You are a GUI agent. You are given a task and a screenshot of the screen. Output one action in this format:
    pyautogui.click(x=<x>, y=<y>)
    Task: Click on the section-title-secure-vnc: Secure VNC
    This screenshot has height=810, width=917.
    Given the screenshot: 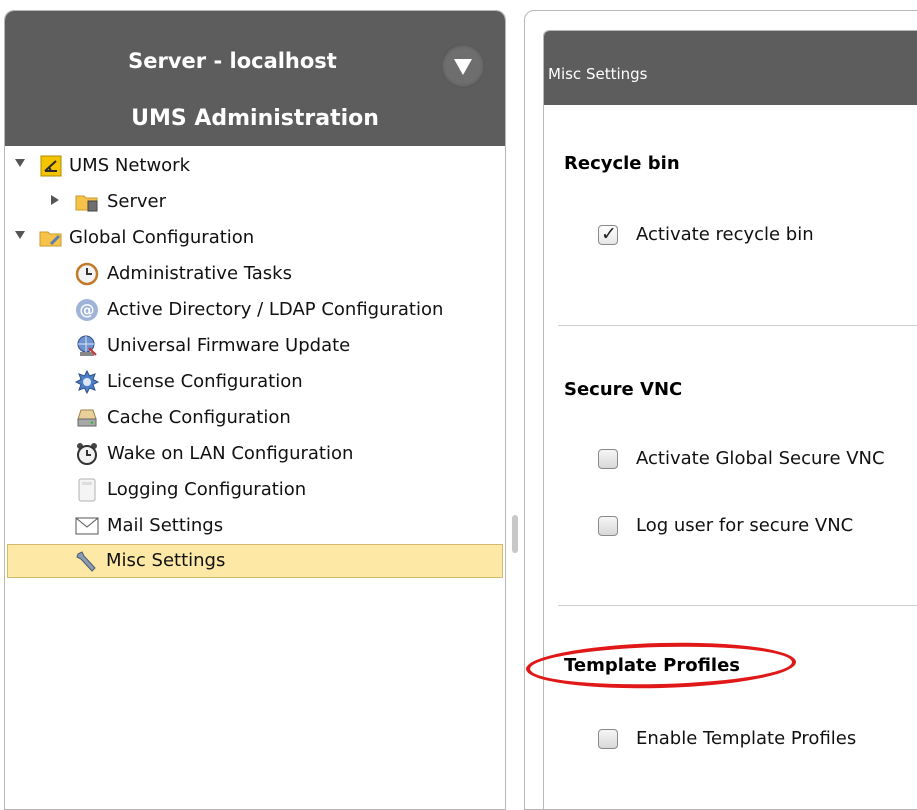 What is the action you would take?
    pyautogui.click(x=623, y=389)
    